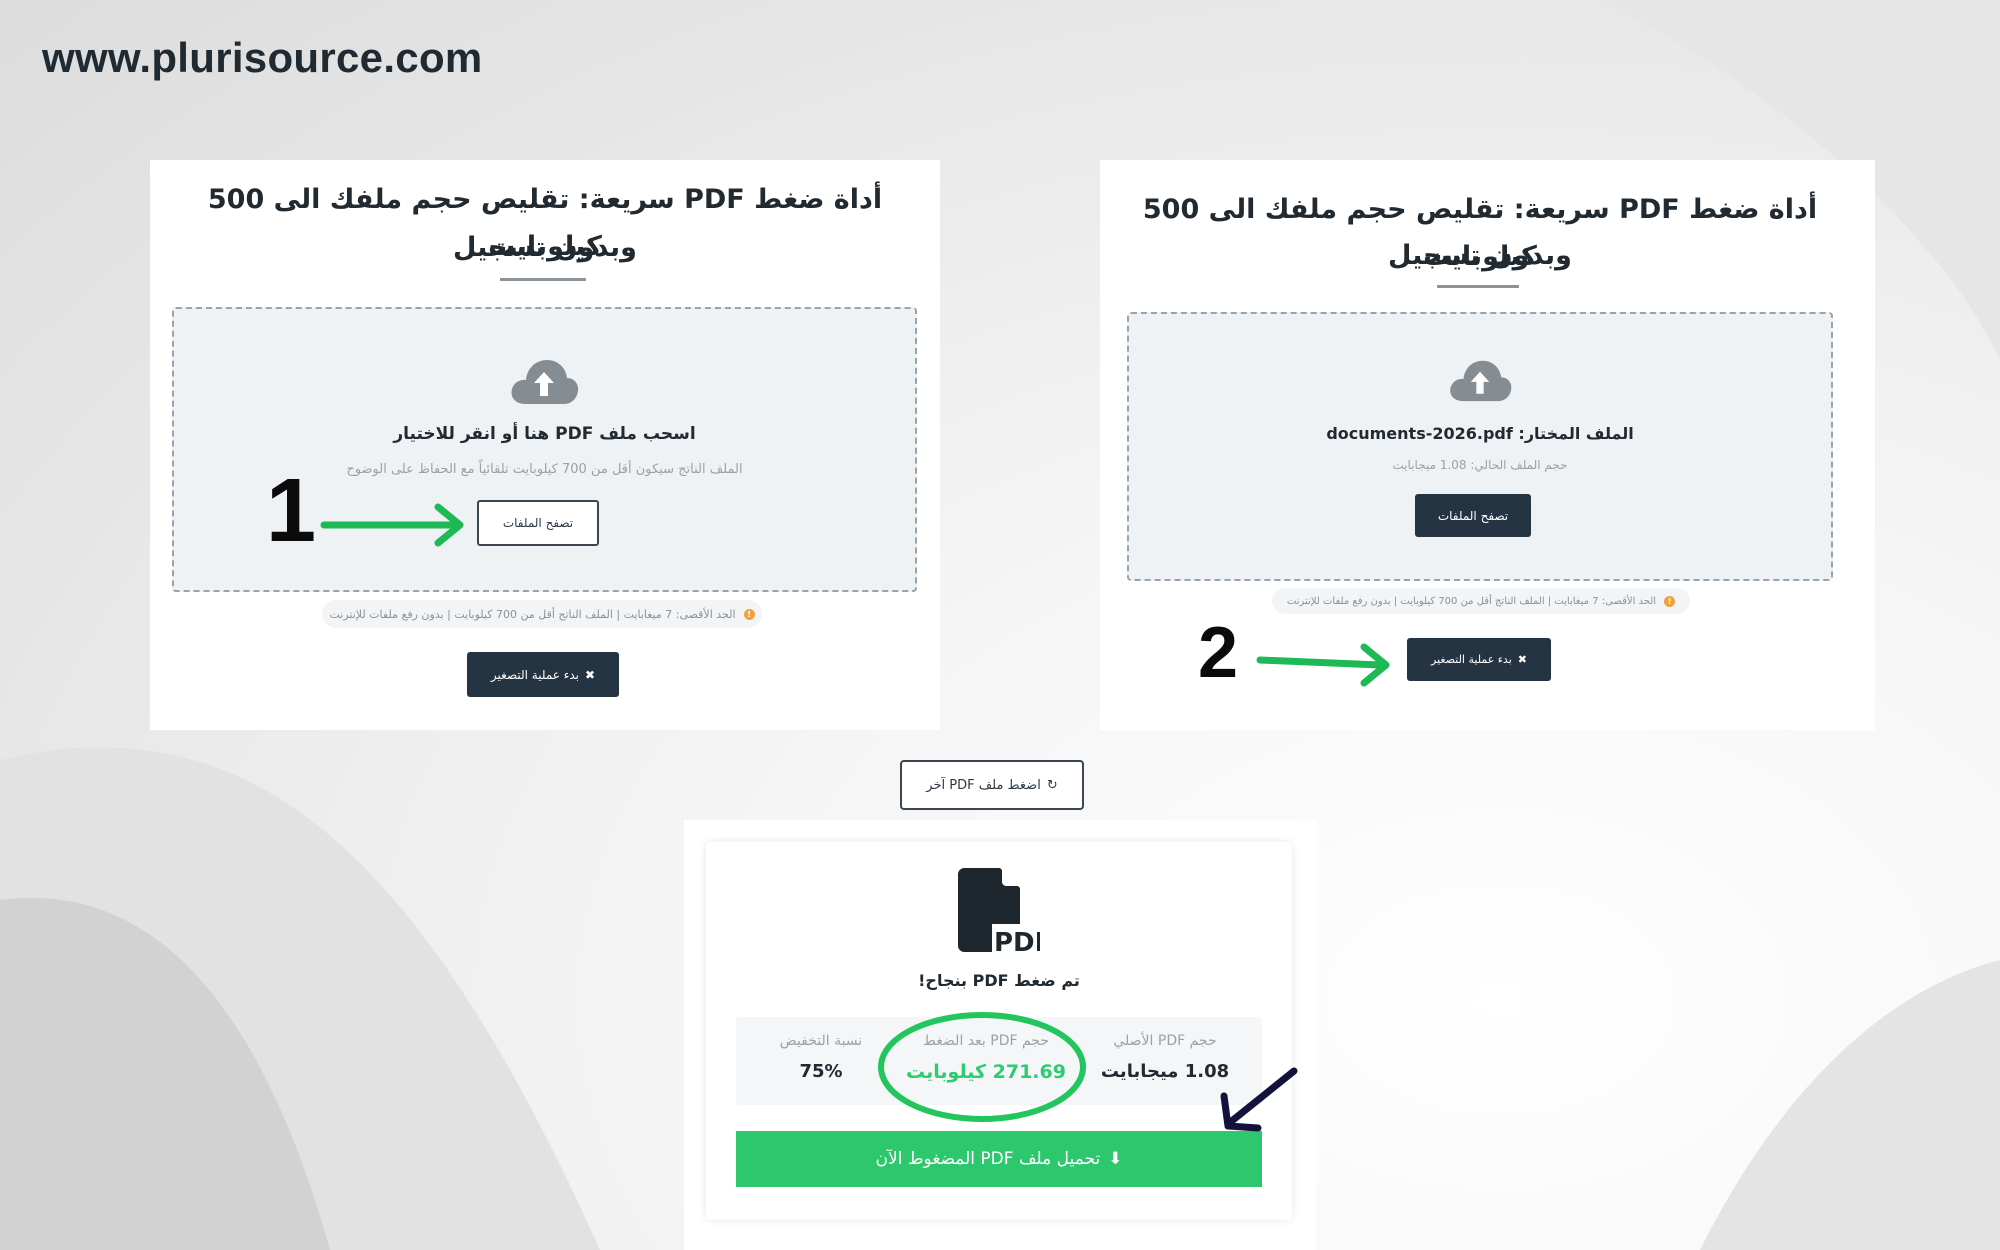 The height and width of the screenshot is (1250, 2000). Describe the element at coordinates (1165, 1041) in the screenshot. I see `original-size-label: حجم PDF الأصلي` at that location.